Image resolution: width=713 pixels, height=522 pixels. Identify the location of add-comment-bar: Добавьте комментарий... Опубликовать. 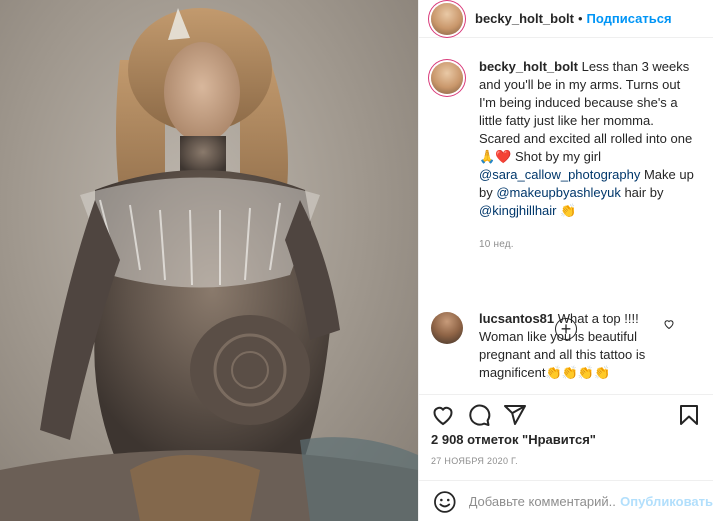
(566, 501).